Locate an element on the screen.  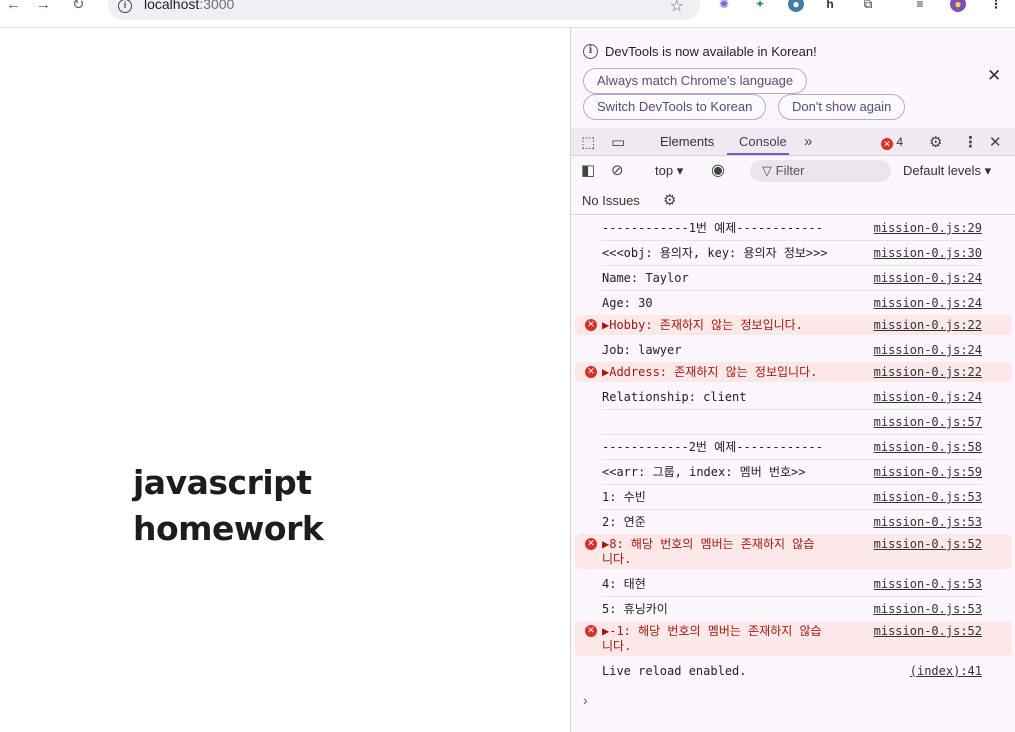
error-count-badge: ✕ 4 is located at coordinates (892, 142).